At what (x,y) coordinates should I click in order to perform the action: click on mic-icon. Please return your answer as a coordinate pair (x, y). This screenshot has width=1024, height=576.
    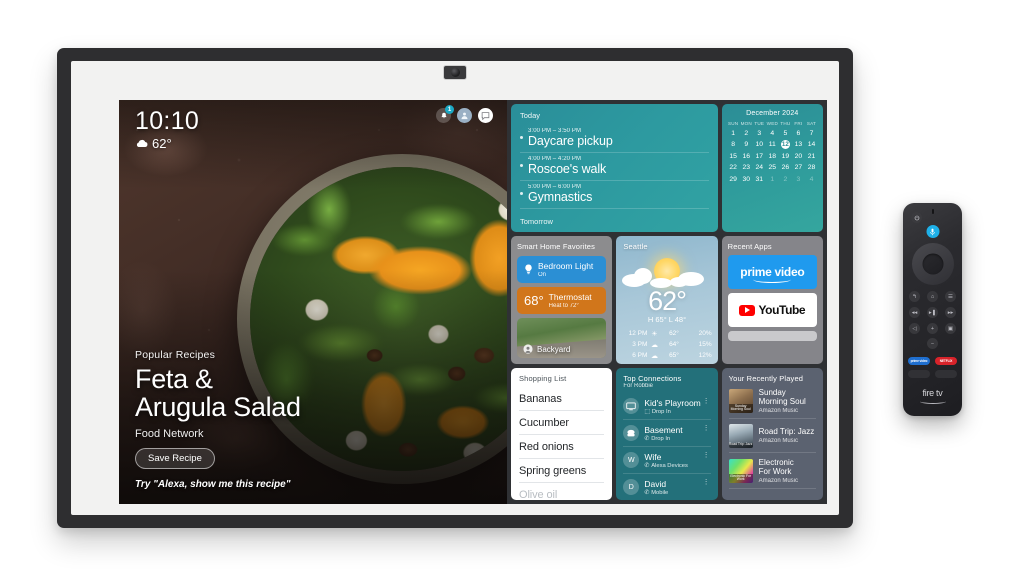
    Looking at the image, I should click on (932, 231).